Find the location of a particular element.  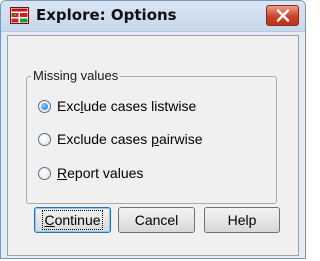

help-button-label: Help is located at coordinates (242, 220).